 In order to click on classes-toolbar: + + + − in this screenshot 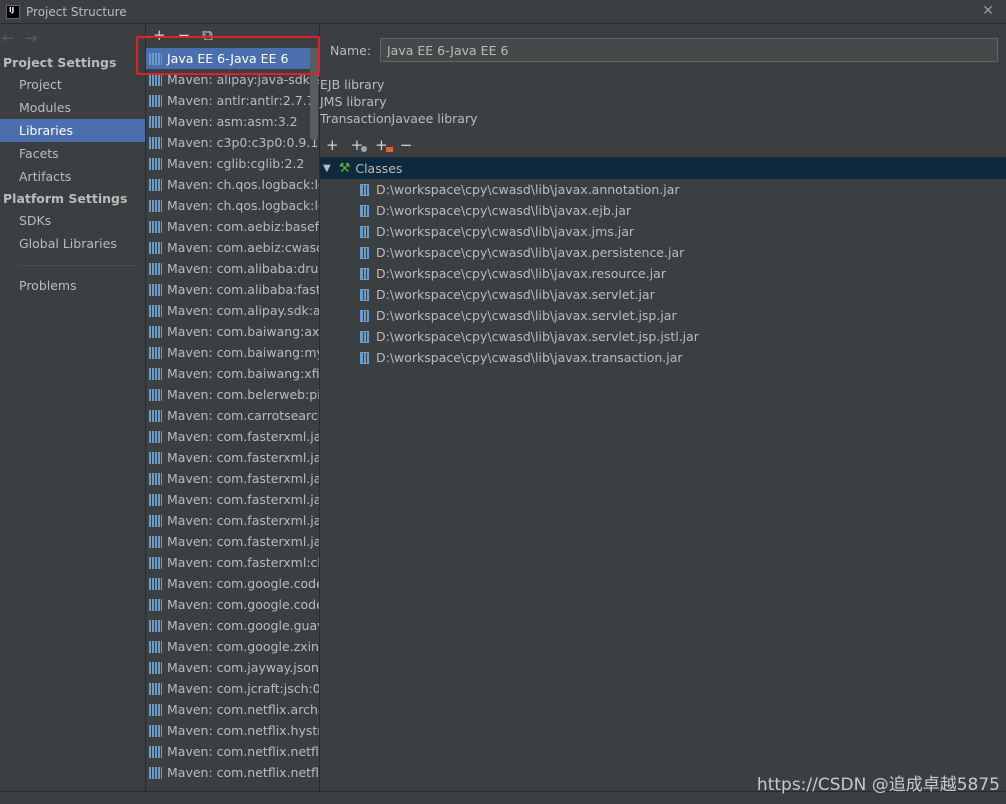, I will do `click(369, 145)`.